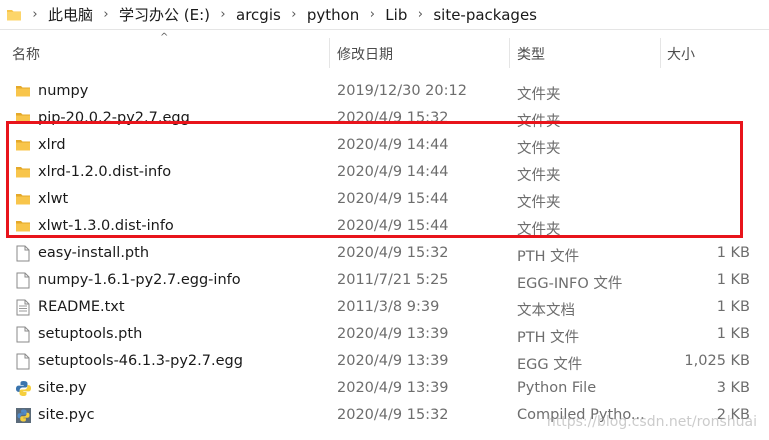 This screenshot has height=440, width=769. What do you see at coordinates (485, 15) in the screenshot?
I see `breadcrumb-site-packages: site-packages` at bounding box center [485, 15].